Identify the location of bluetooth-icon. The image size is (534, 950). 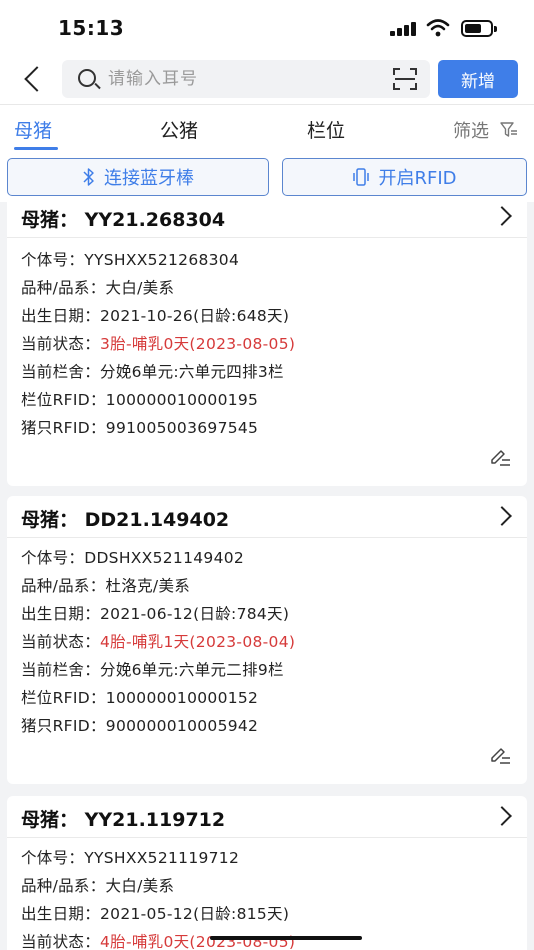
(88, 177).